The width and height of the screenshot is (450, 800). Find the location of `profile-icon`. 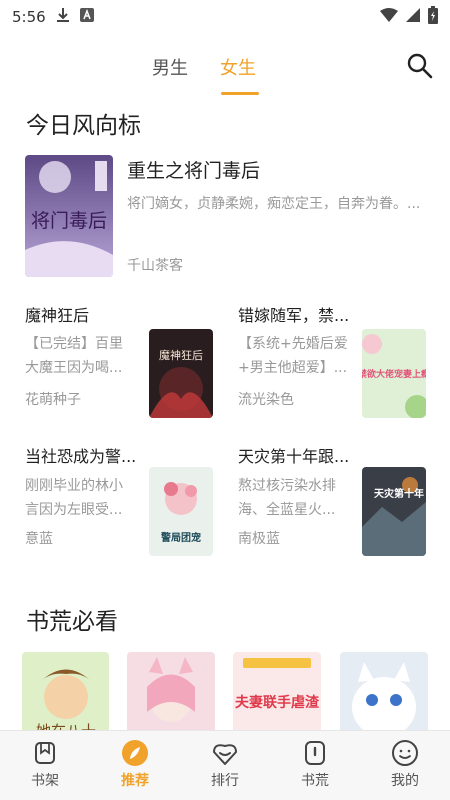

profile-icon is located at coordinates (405, 753).